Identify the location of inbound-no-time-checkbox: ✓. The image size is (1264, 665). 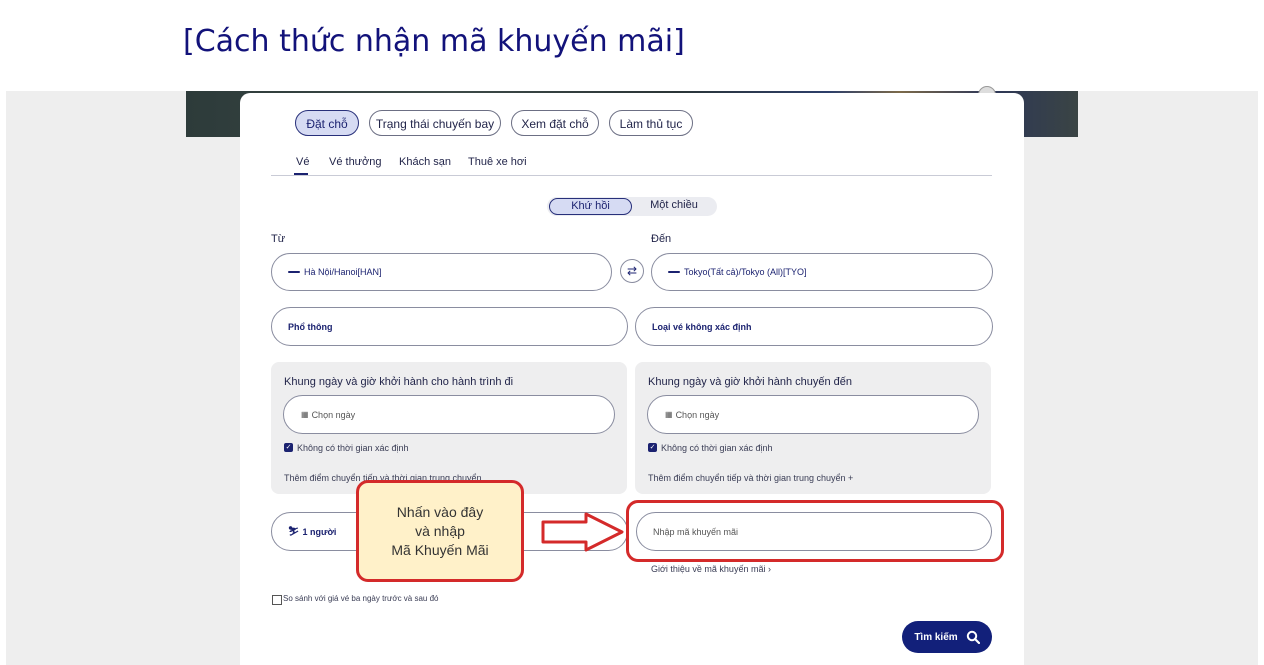
(652, 447).